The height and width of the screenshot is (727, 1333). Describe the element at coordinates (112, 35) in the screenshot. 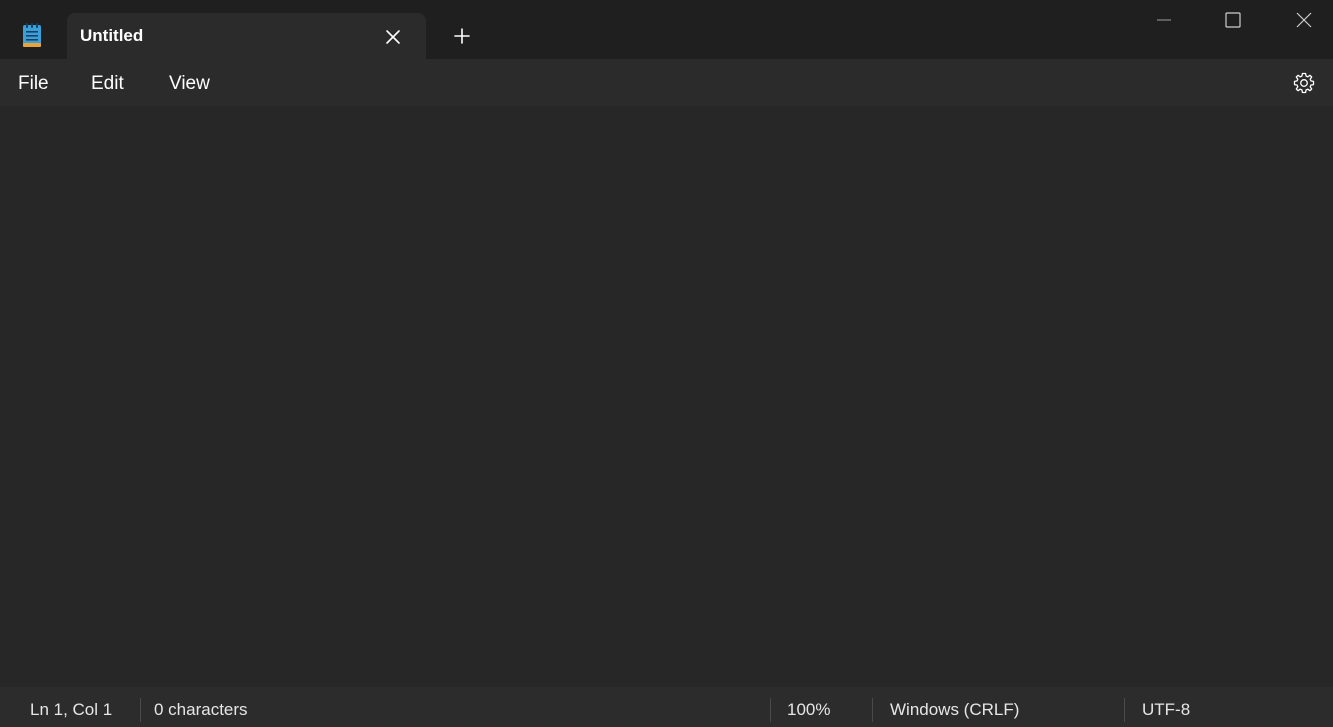

I see `tab-title: Untitled` at that location.